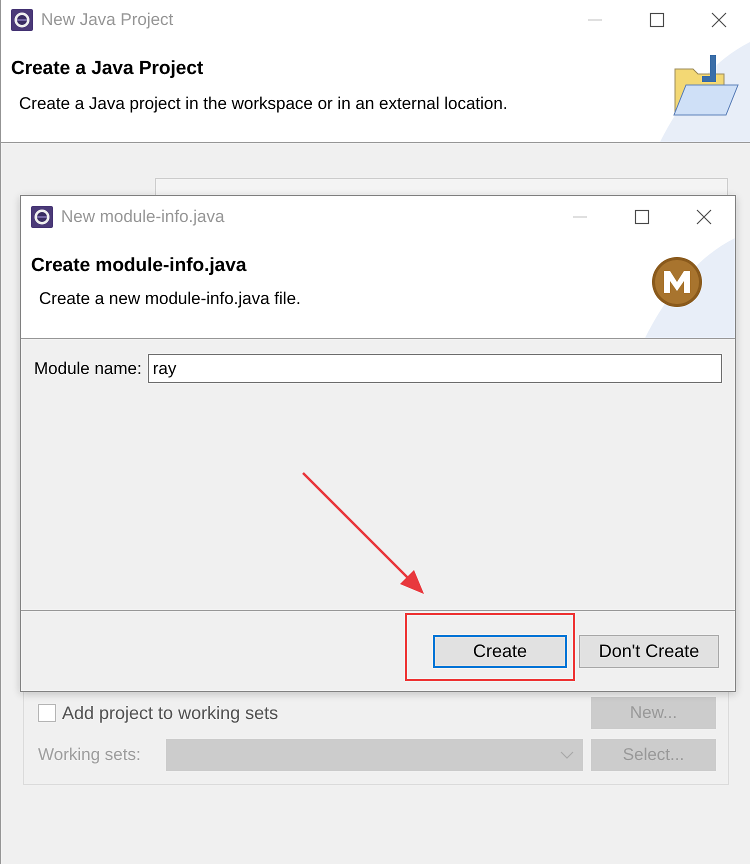  Describe the element at coordinates (263, 104) in the screenshot. I see `header-description: Create a Java project in the workspace or in an external location.` at that location.